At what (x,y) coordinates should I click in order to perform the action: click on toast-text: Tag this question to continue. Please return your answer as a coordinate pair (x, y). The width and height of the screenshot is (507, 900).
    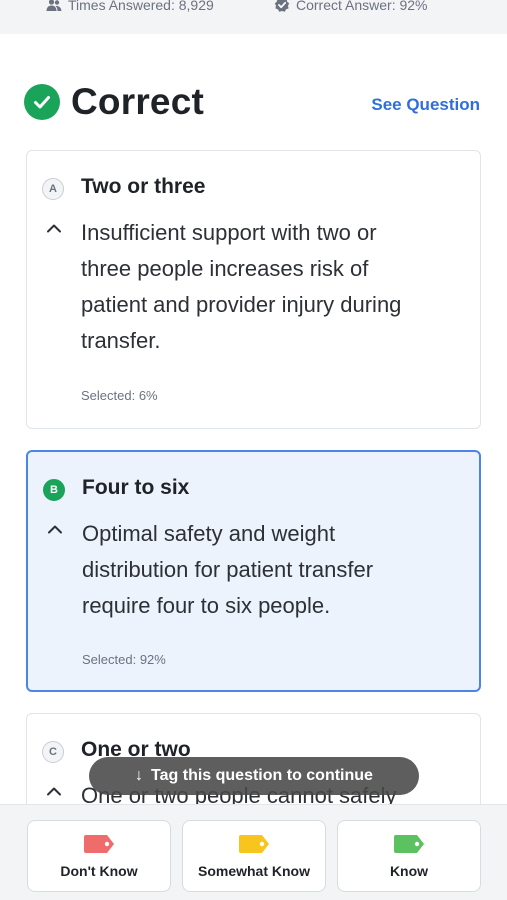
    Looking at the image, I should click on (262, 775).